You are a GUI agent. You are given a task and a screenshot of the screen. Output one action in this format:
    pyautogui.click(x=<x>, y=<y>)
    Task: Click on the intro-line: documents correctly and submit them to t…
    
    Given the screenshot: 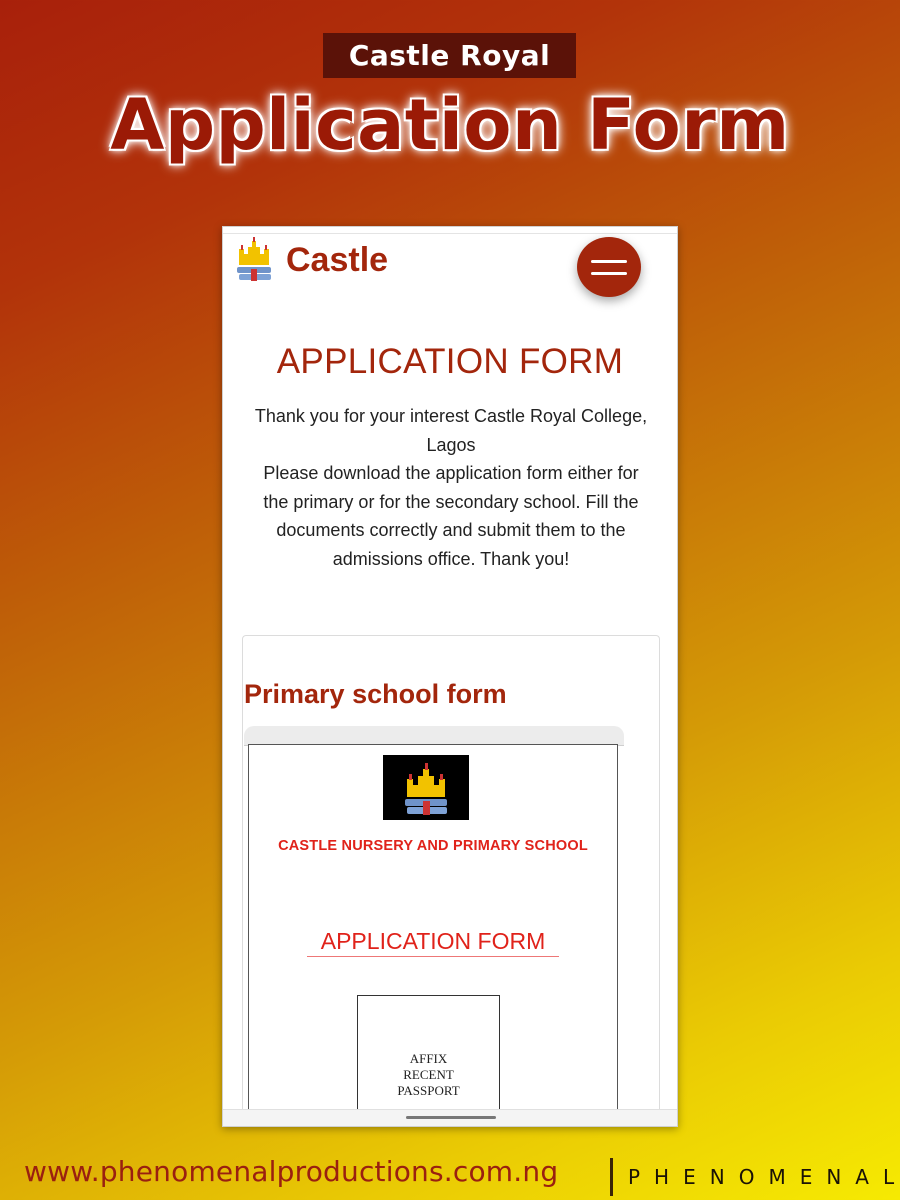 What is the action you would take?
    pyautogui.click(x=451, y=530)
    